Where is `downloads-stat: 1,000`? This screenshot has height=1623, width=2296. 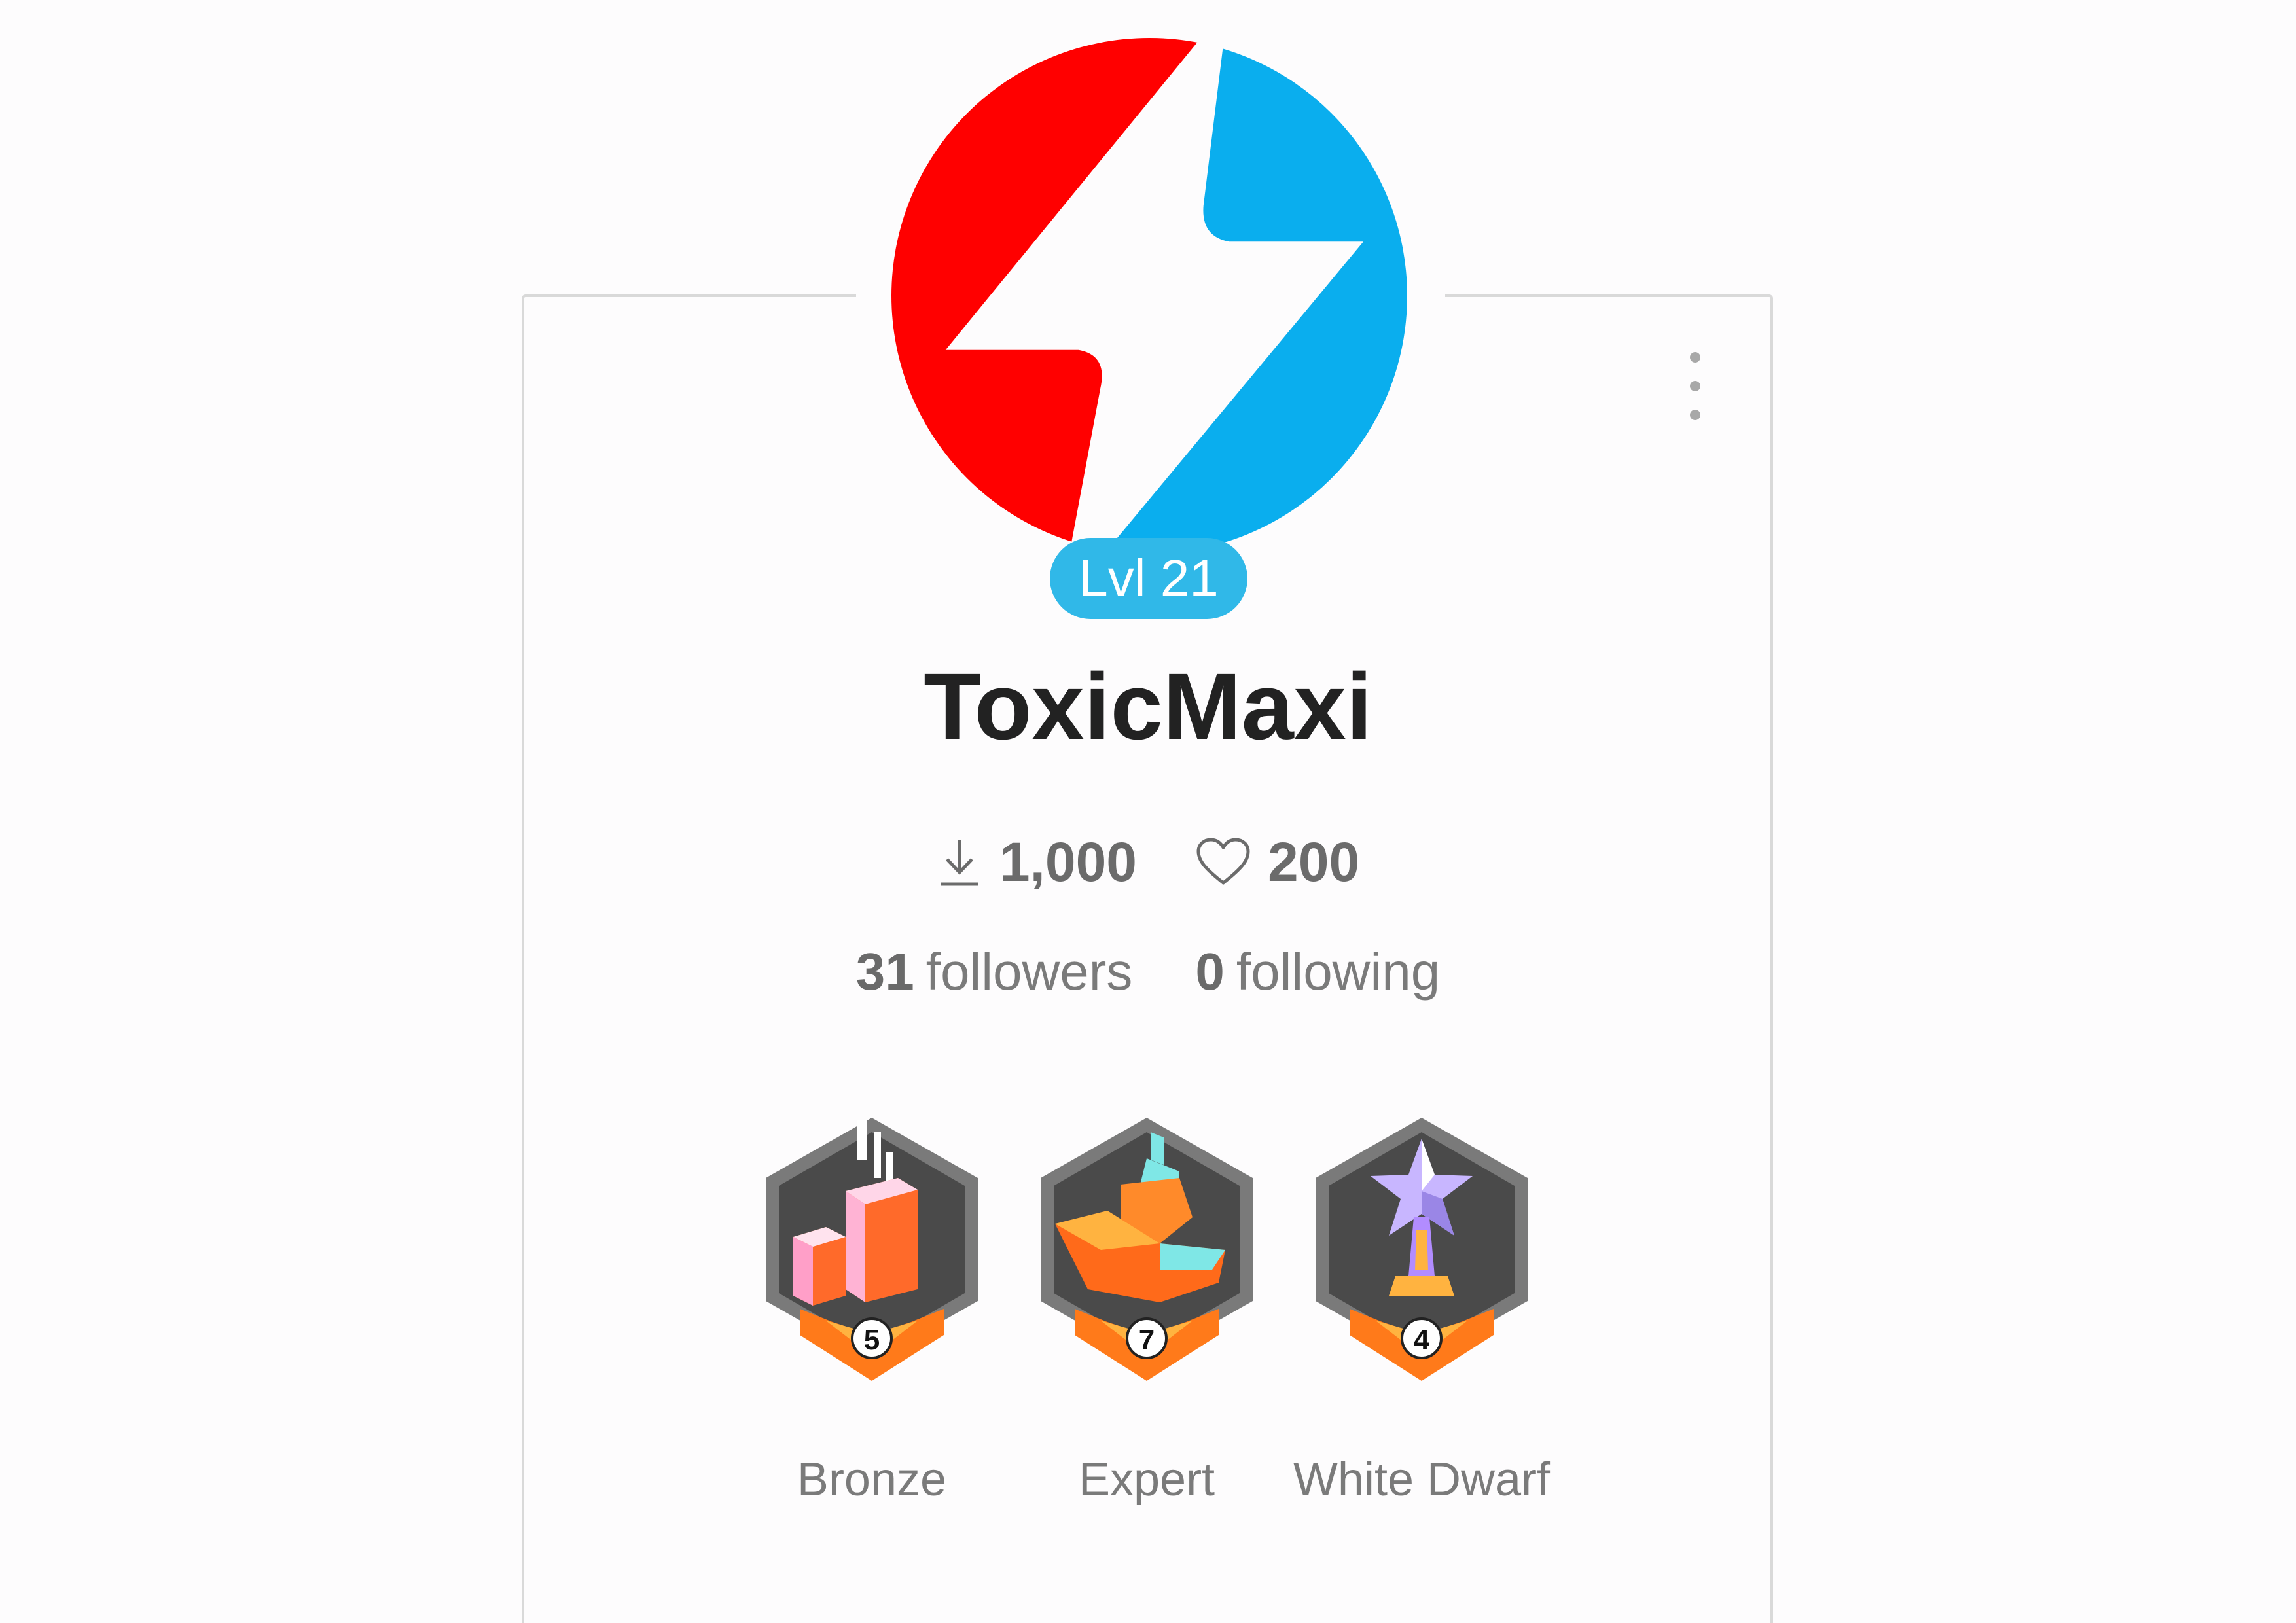 downloads-stat: 1,000 is located at coordinates (1037, 862).